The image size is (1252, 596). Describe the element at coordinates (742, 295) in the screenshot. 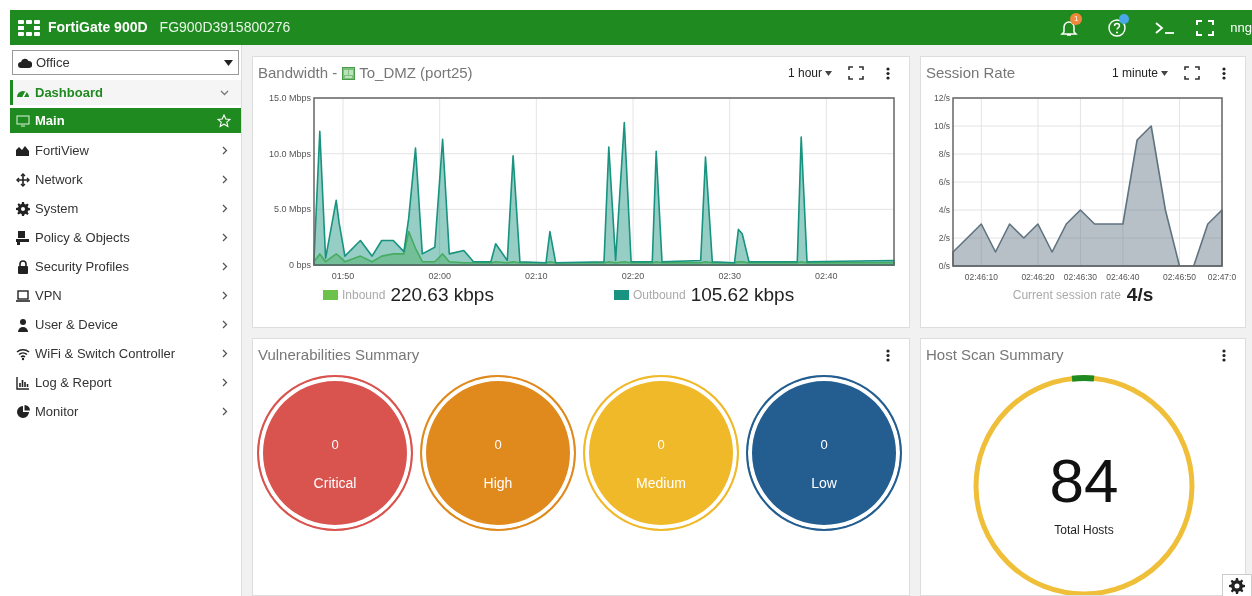

I see `bandwidth-reading: 105.62 kbps` at that location.